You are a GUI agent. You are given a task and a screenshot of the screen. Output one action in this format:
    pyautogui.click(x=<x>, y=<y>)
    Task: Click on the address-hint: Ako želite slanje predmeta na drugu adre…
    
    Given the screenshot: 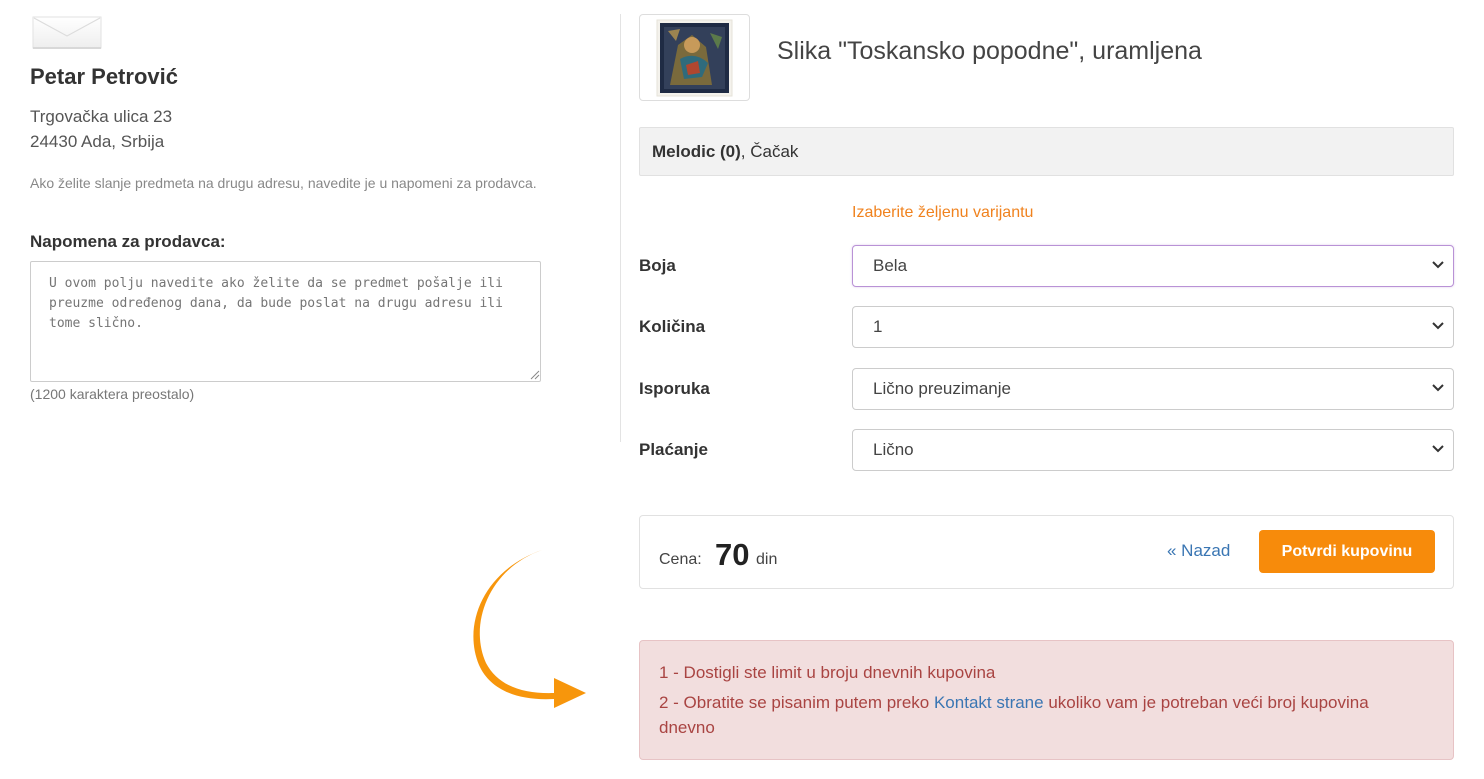 What is the action you would take?
    pyautogui.click(x=283, y=183)
    